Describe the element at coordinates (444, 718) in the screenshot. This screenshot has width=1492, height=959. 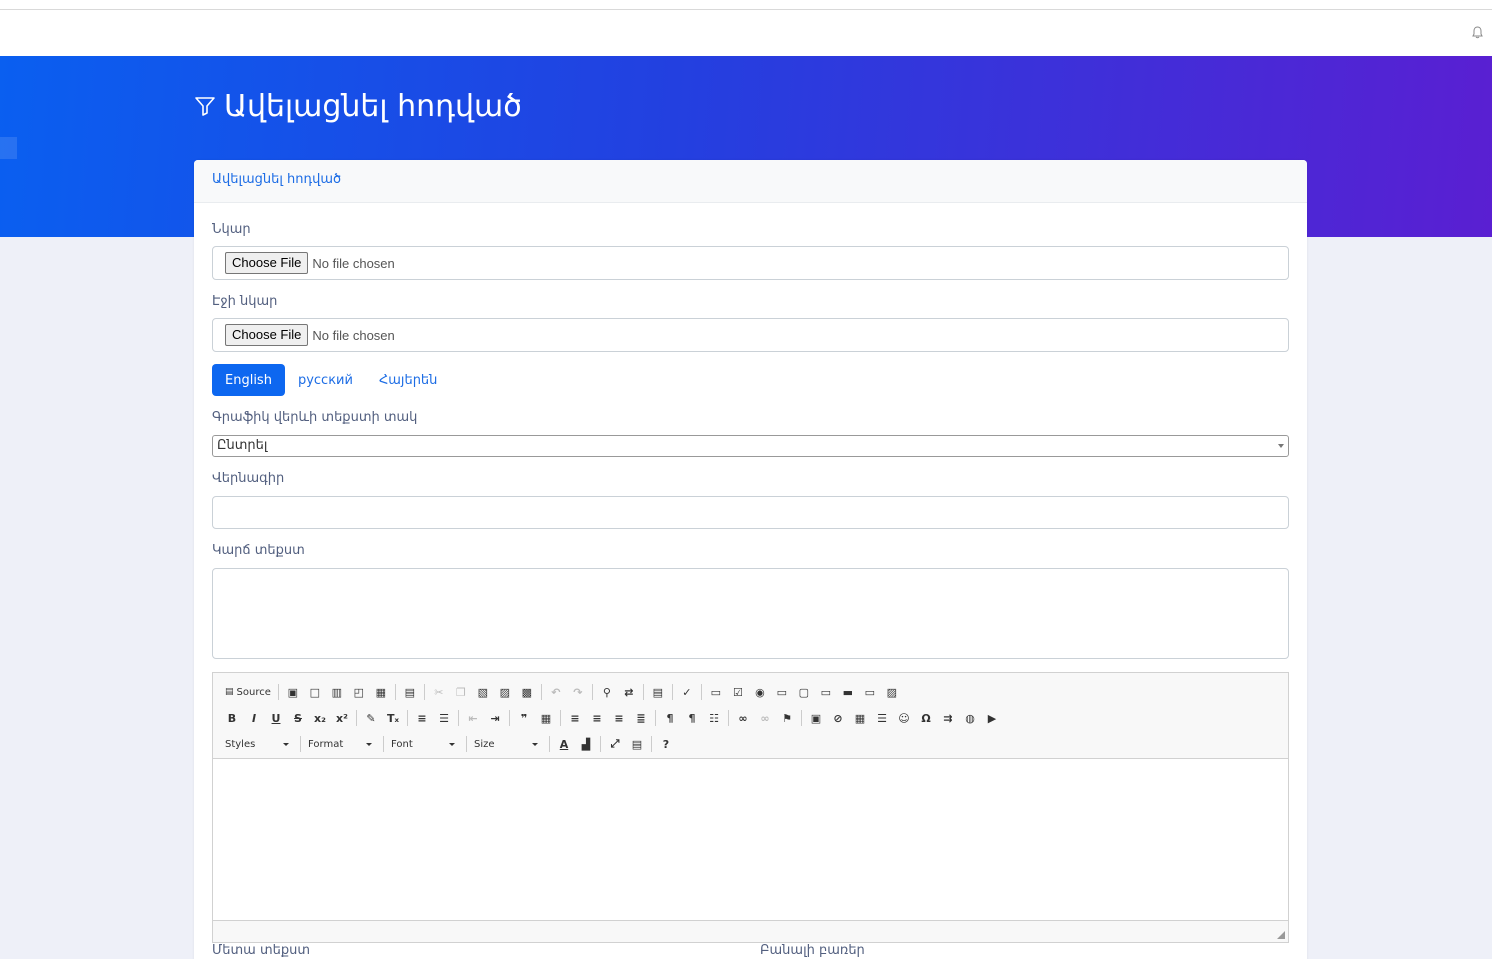
I see `bulleted-list-icon: ☰` at that location.